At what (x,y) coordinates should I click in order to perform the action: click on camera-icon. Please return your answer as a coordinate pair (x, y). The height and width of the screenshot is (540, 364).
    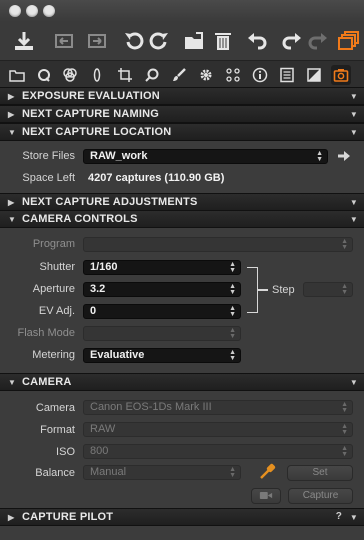
    Looking at the image, I should click on (341, 75).